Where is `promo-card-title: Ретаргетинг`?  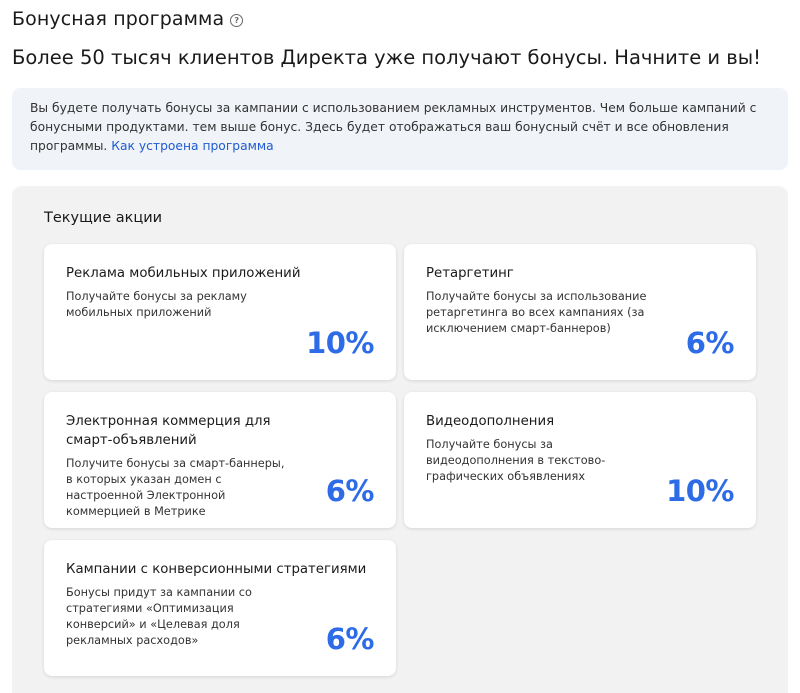 promo-card-title: Ретаргетинг is located at coordinates (470, 273).